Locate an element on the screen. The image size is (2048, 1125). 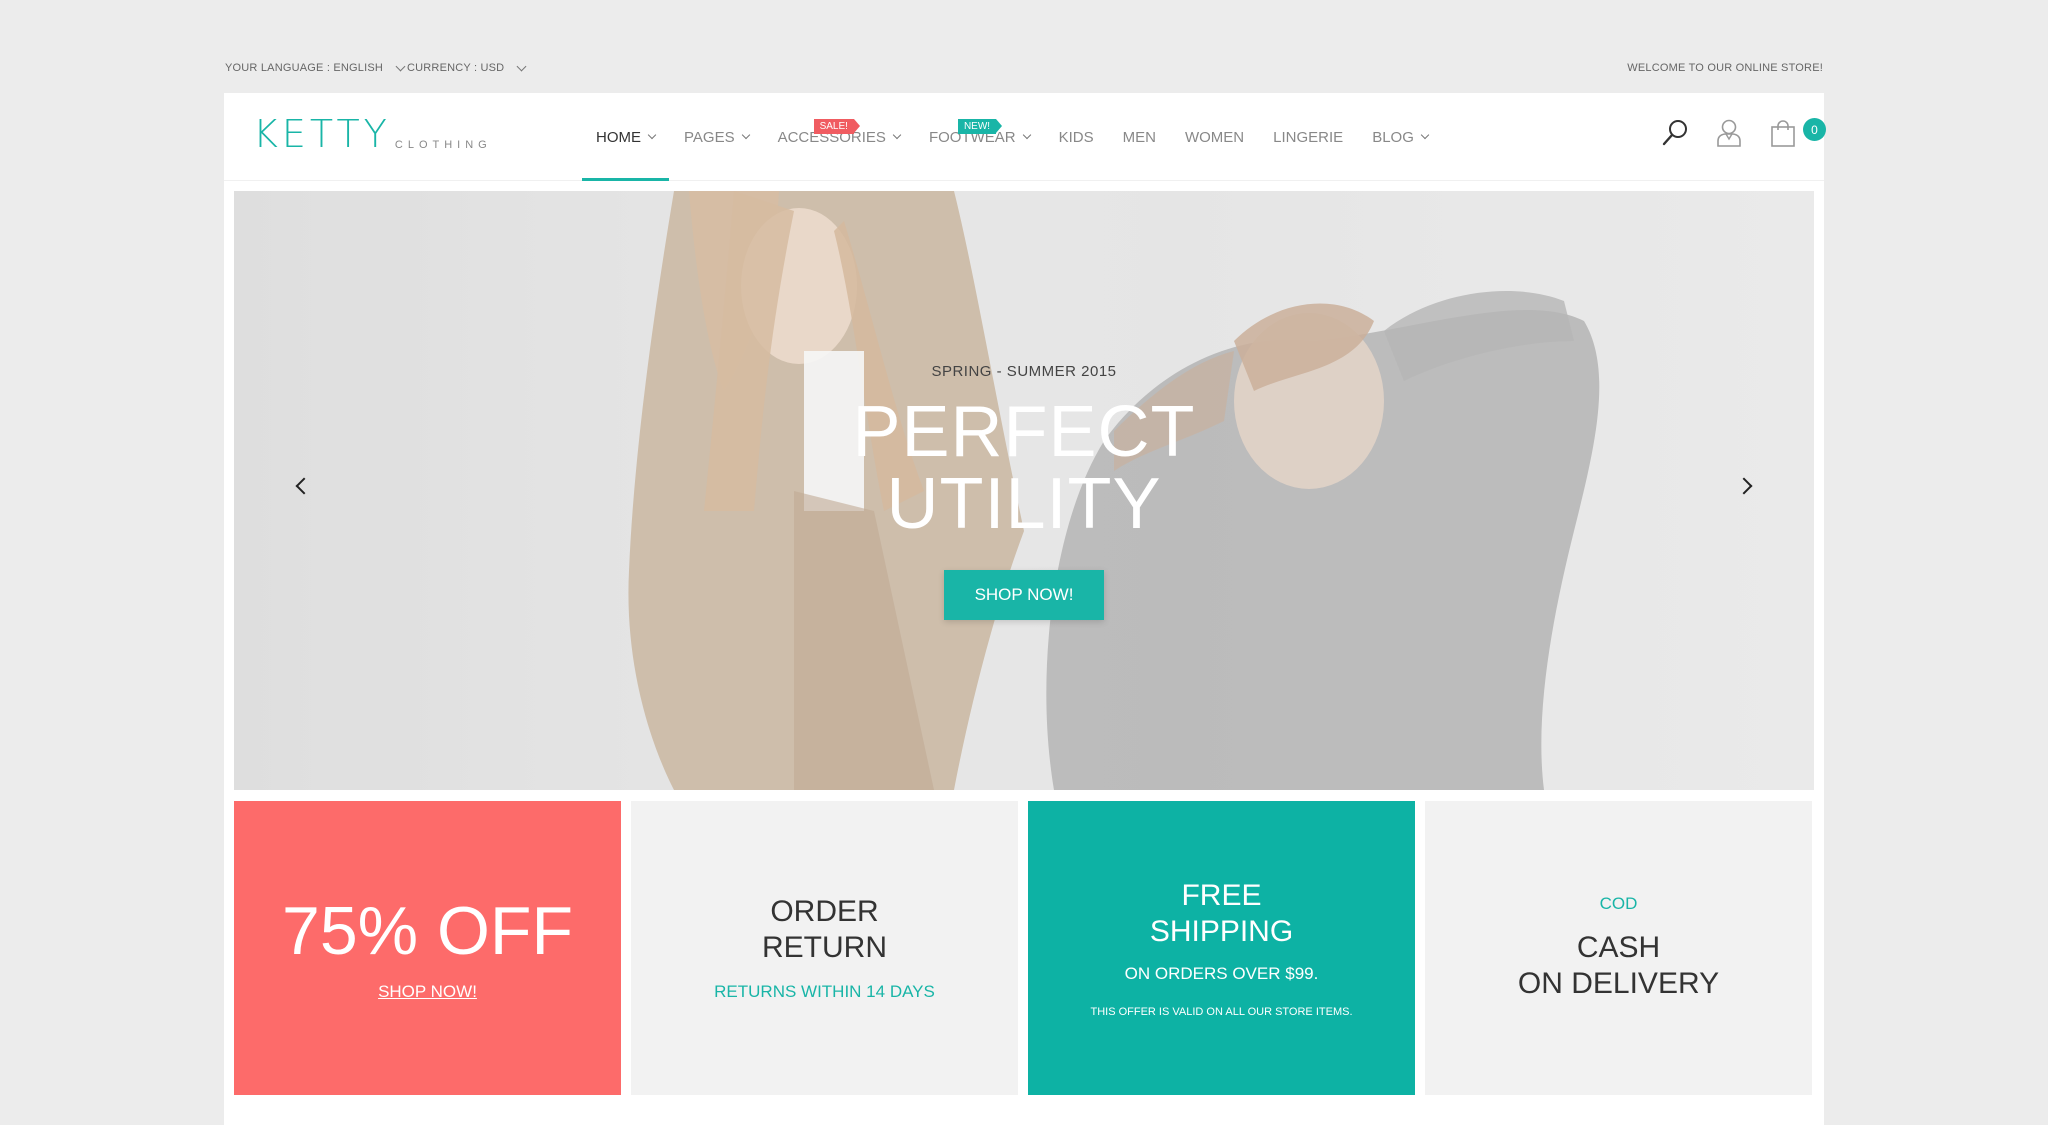
returns-line2: RETURN is located at coordinates (824, 947).